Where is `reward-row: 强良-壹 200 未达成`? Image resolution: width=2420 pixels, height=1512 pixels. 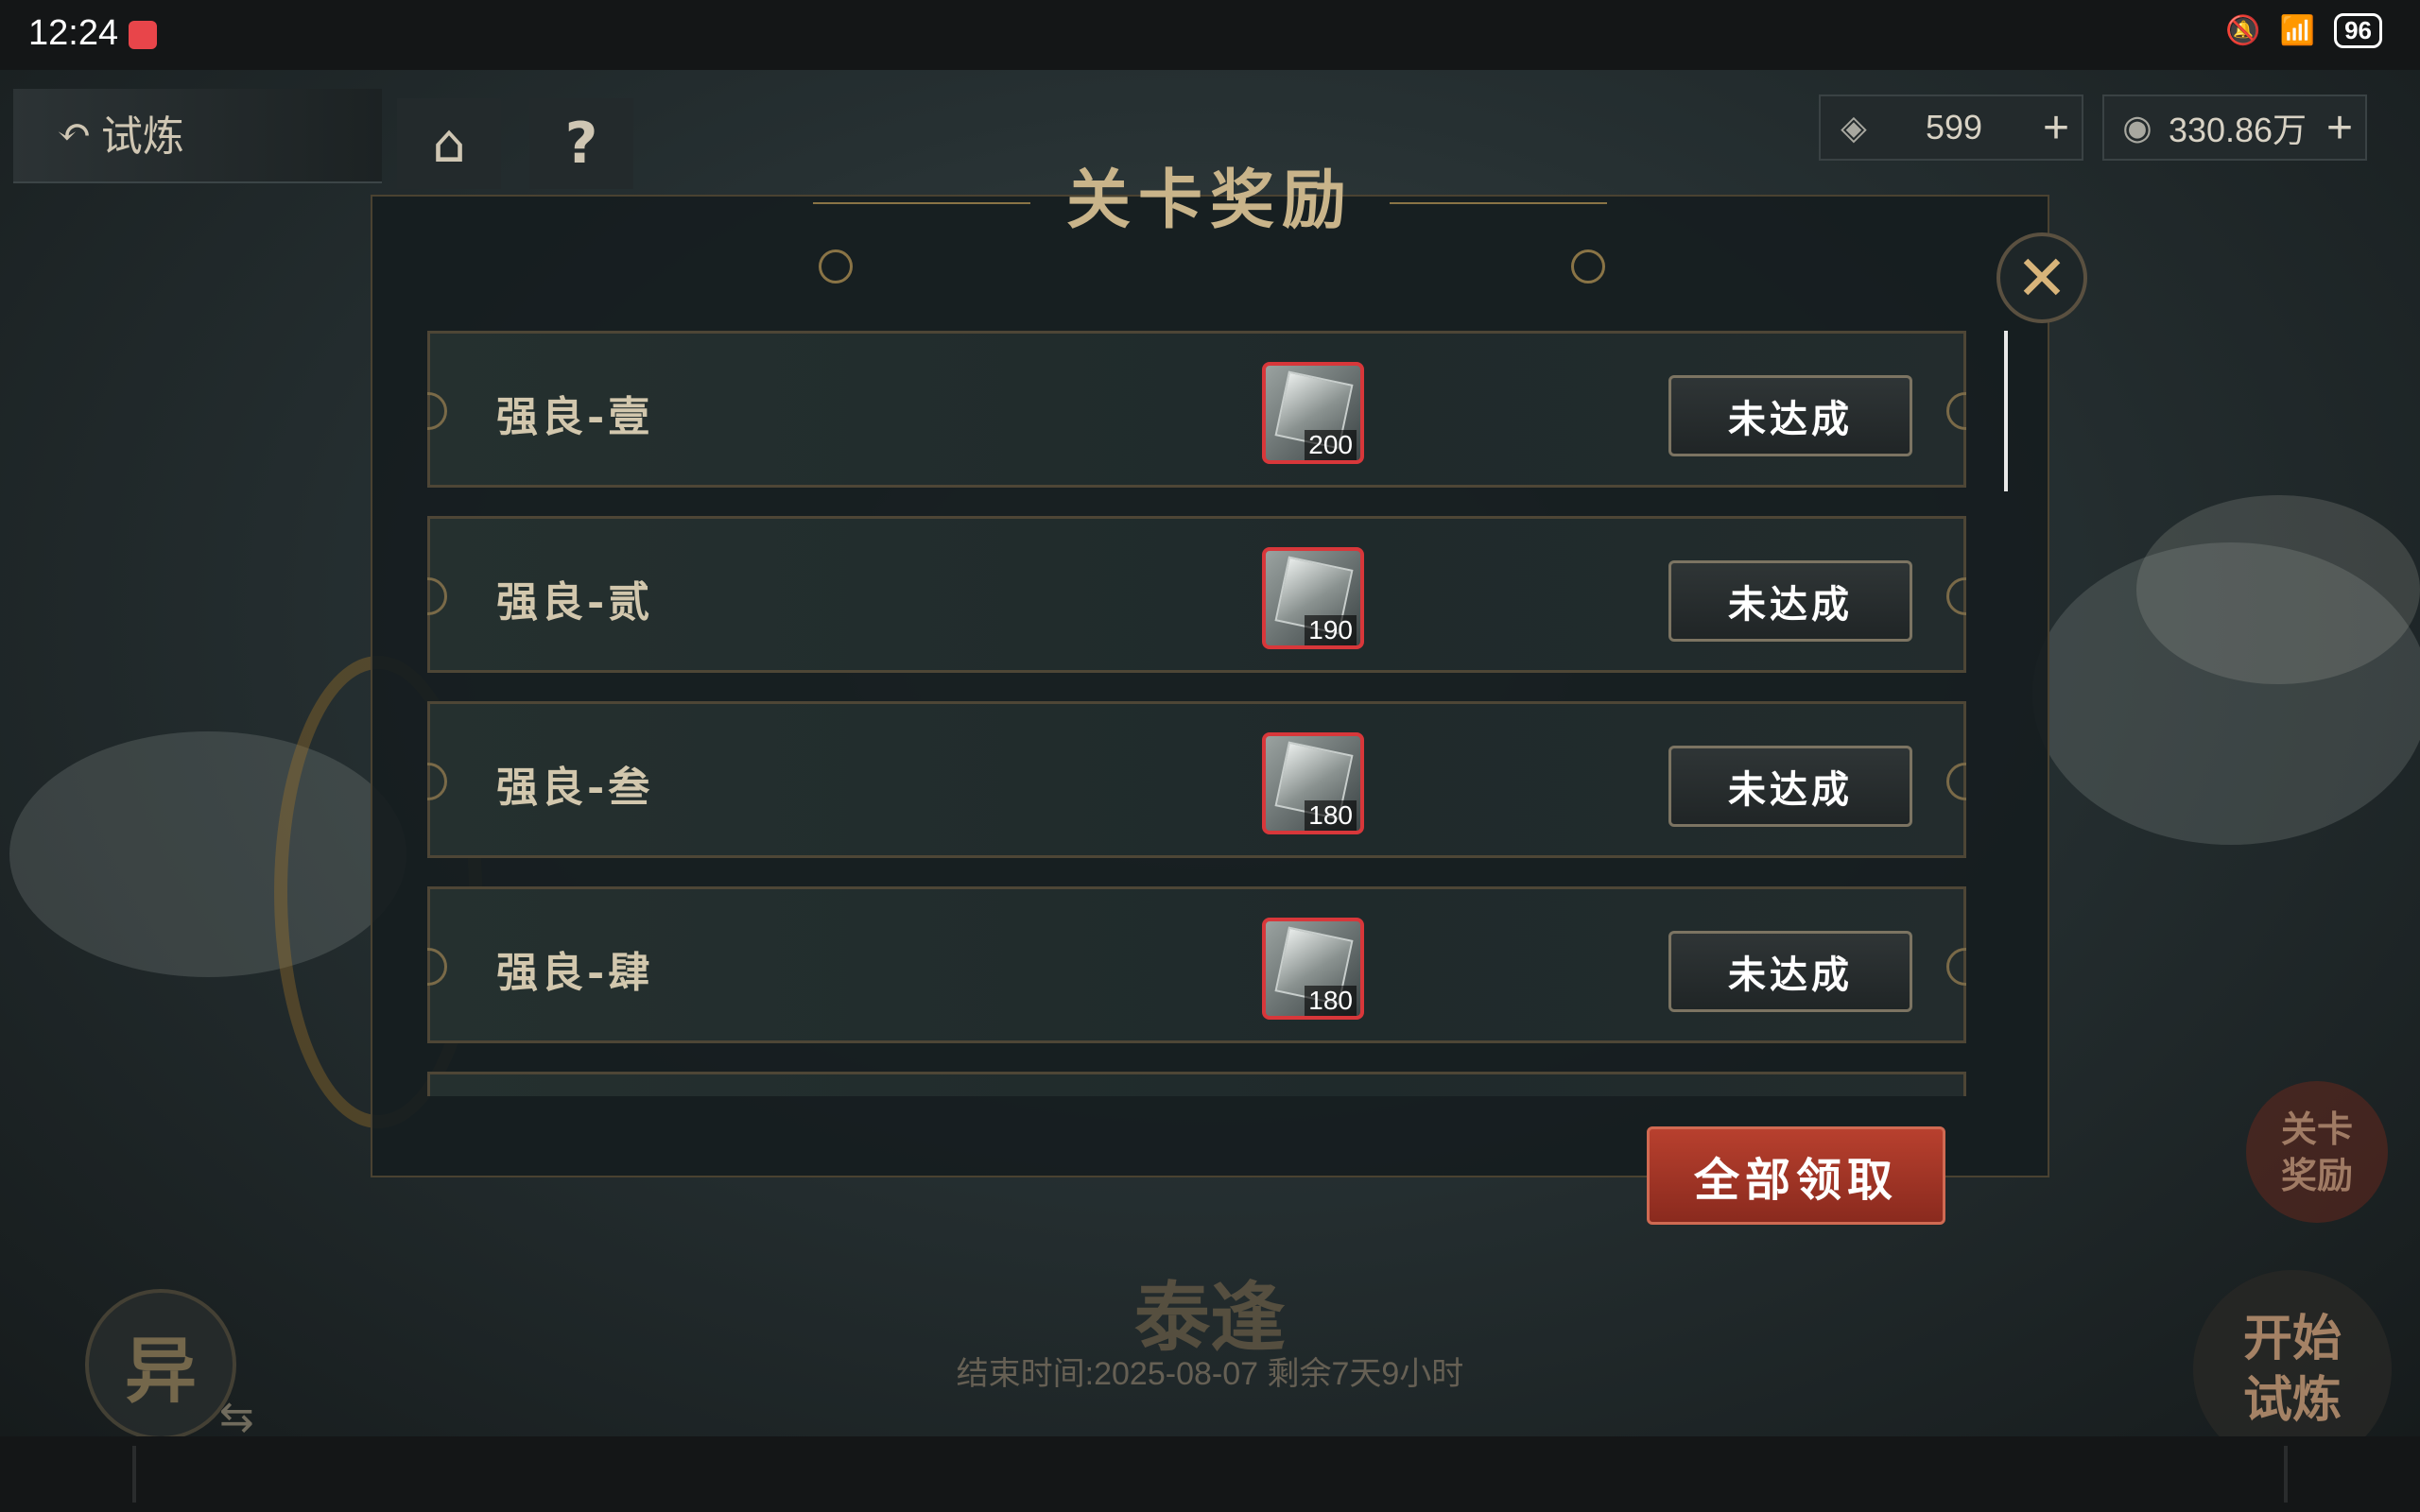 reward-row: 强良-壹 200 未达成 is located at coordinates (1196, 409).